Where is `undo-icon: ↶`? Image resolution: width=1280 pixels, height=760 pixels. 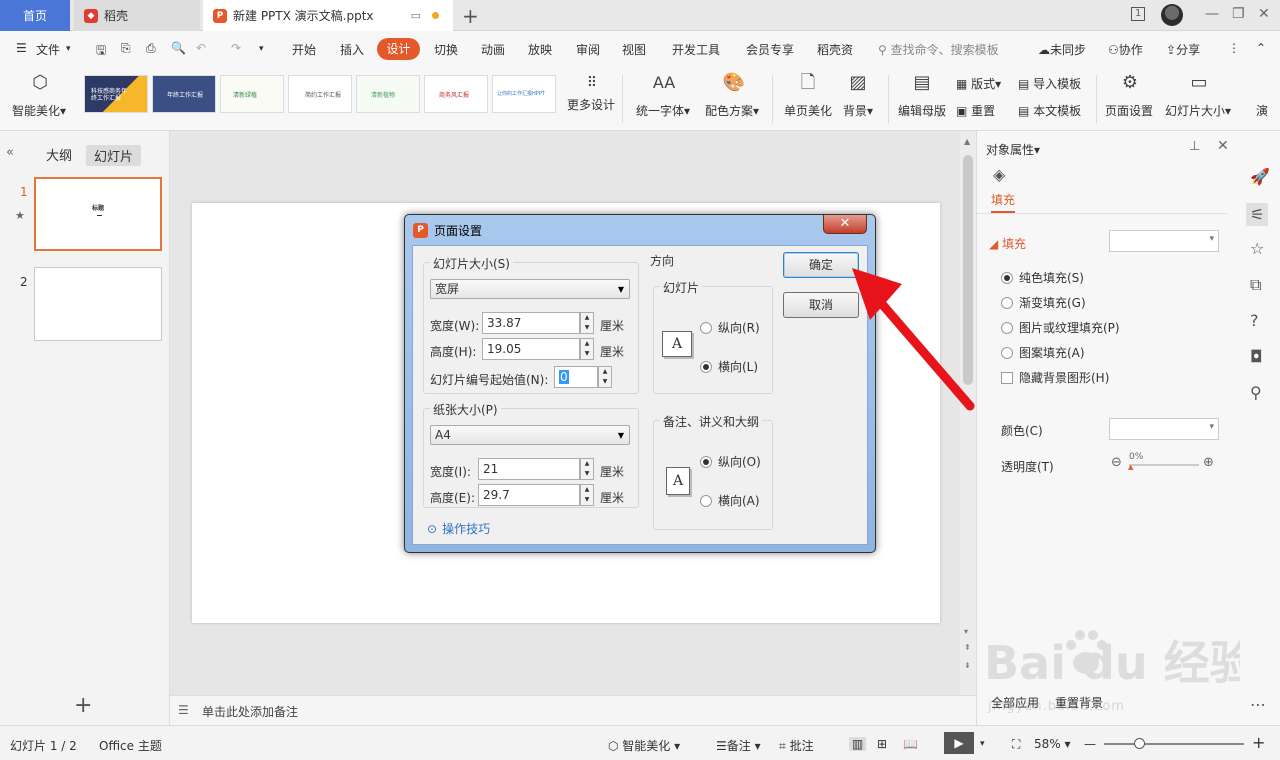
undo-icon: ↶ is located at coordinates (201, 48).